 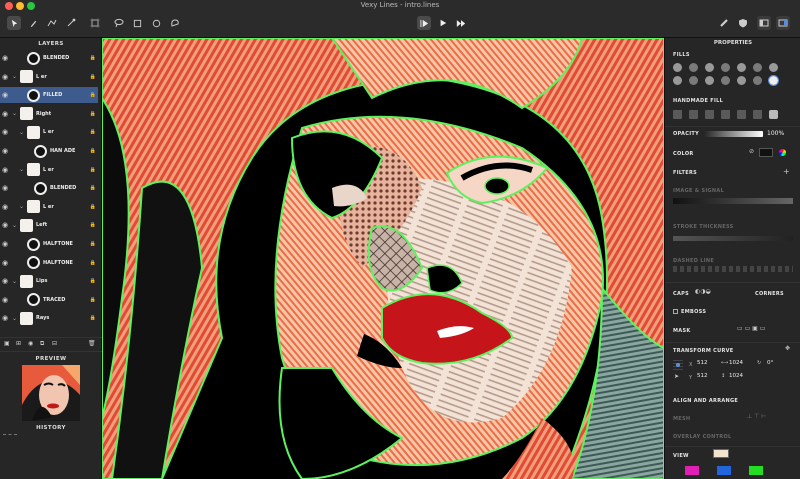 I want to click on ellipse-icon, so click(x=156, y=23).